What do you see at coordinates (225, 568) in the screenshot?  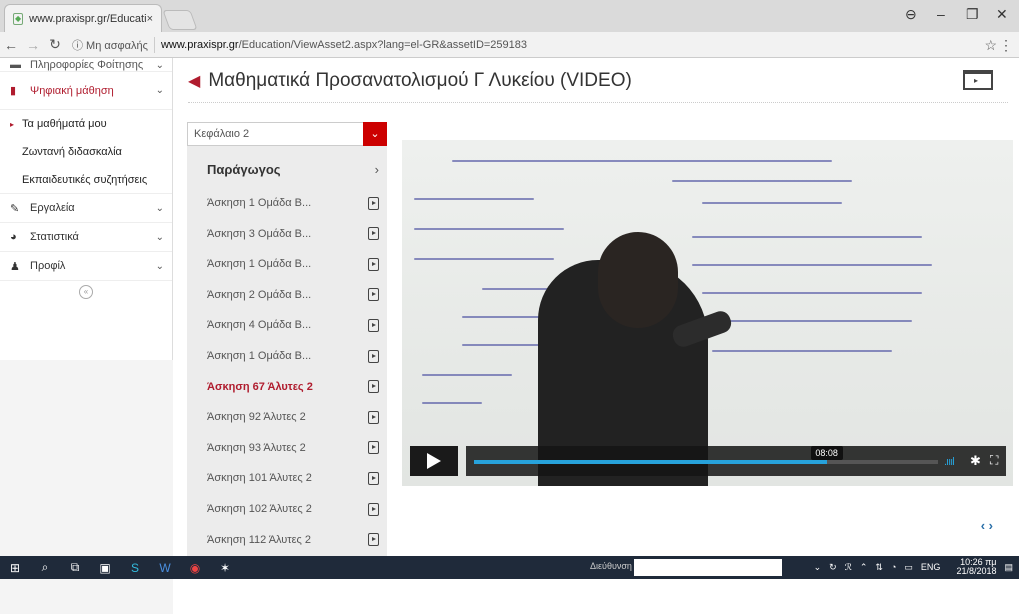 I see `app-icon: ✶` at bounding box center [225, 568].